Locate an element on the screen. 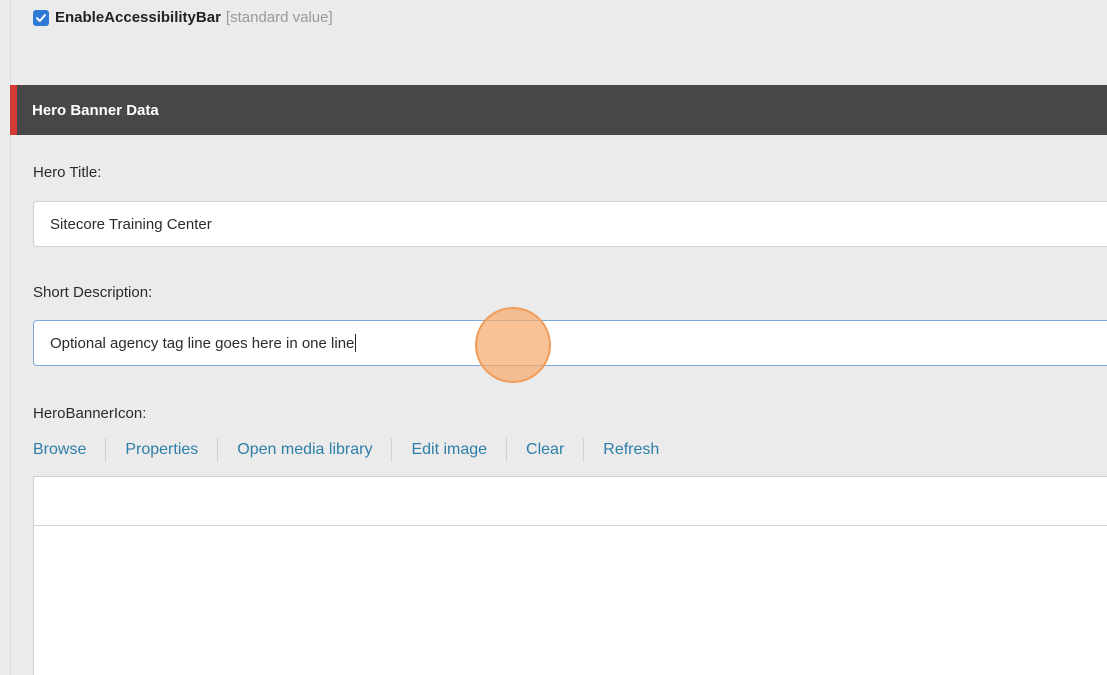  refresh-link: Refresh is located at coordinates (631, 450).